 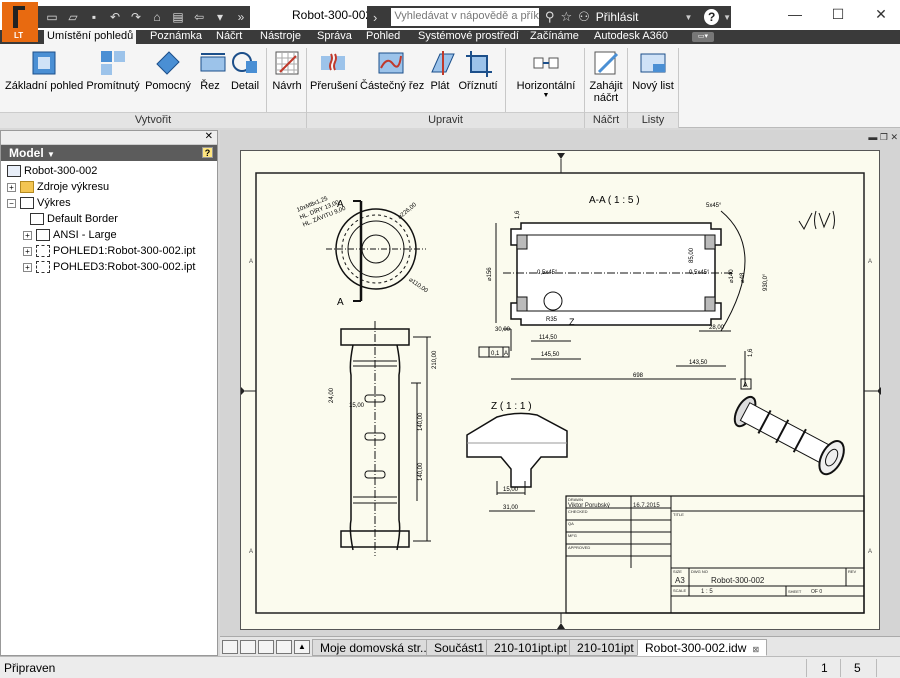 What do you see at coordinates (623, 300) in the screenshot?
I see `section-view` at bounding box center [623, 300].